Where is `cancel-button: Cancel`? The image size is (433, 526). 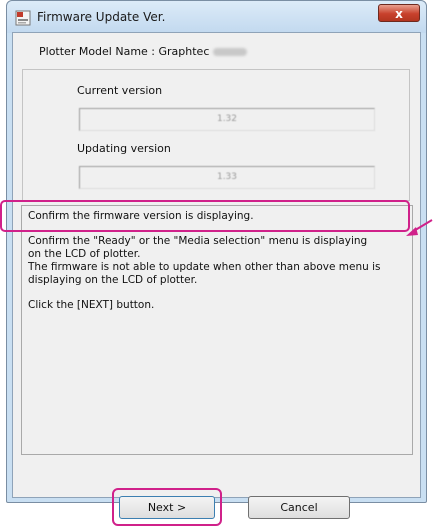 cancel-button: Cancel is located at coordinates (299, 507).